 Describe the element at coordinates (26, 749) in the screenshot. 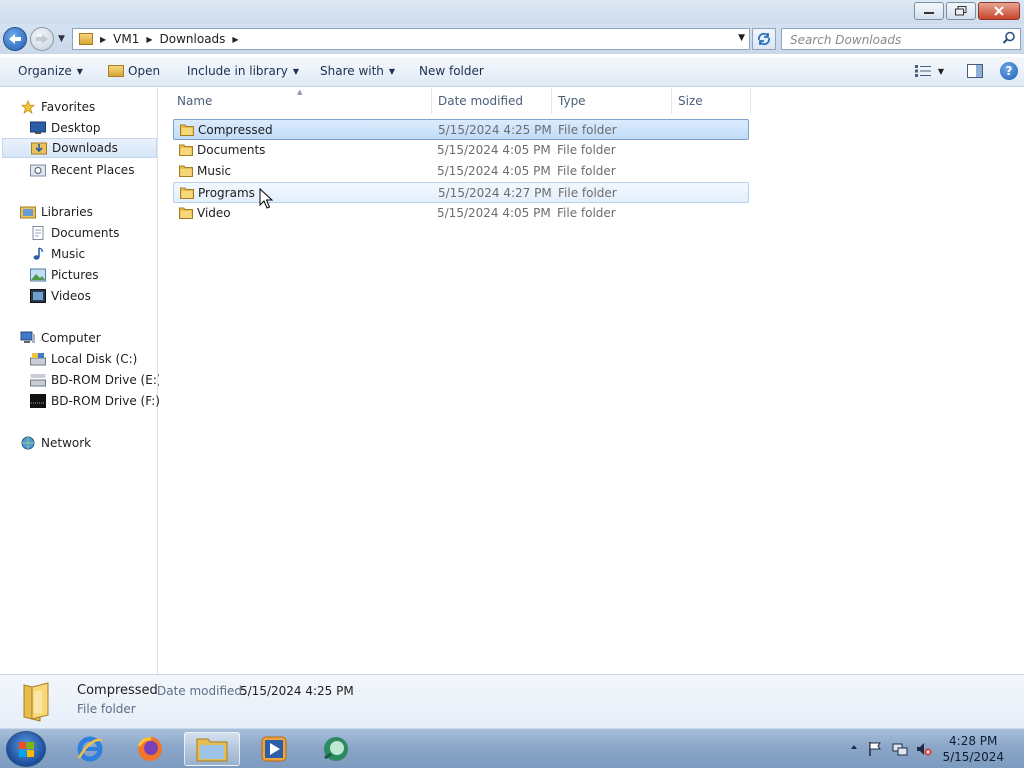

I see `windows-start-icon` at that location.